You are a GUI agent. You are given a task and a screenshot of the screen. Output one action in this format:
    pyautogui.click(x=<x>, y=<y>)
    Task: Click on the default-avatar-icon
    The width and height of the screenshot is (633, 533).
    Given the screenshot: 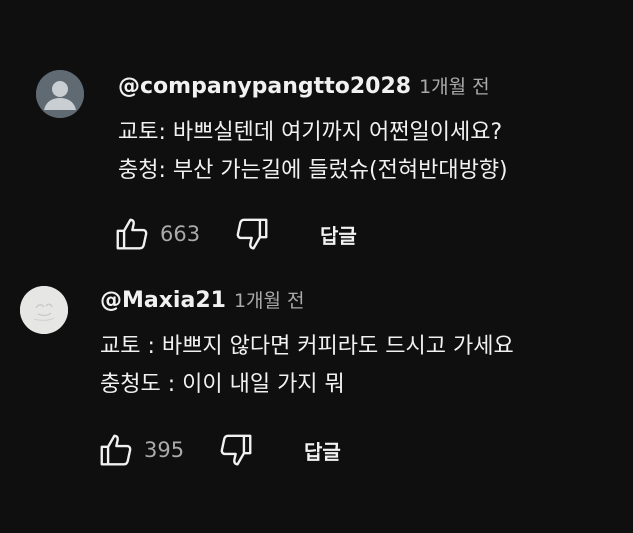 What is the action you would take?
    pyautogui.click(x=60, y=94)
    